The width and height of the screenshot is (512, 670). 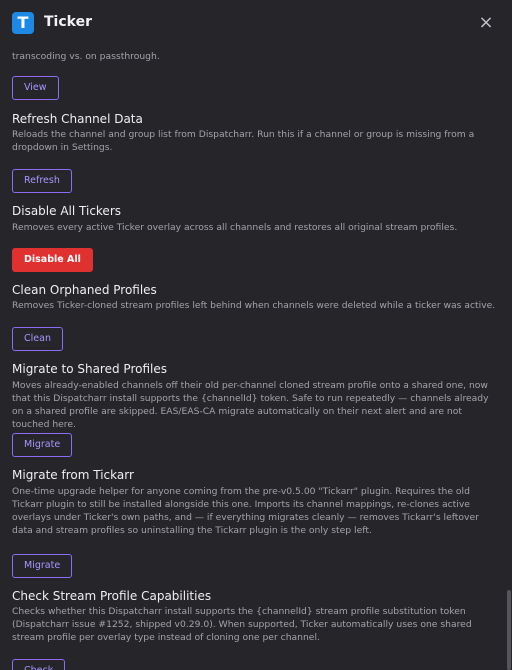 I want to click on refresh-button: Refresh, so click(x=42, y=181).